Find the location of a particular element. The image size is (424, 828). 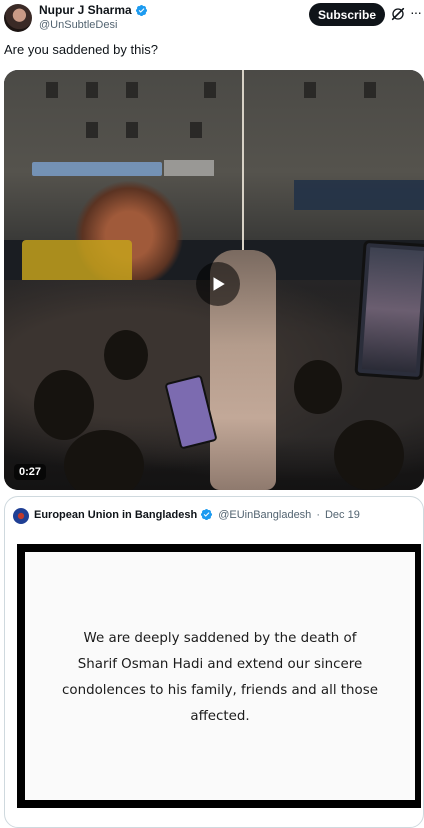

statement-line: Sharif Osman Hadi and extend our sincere is located at coordinates (220, 664).